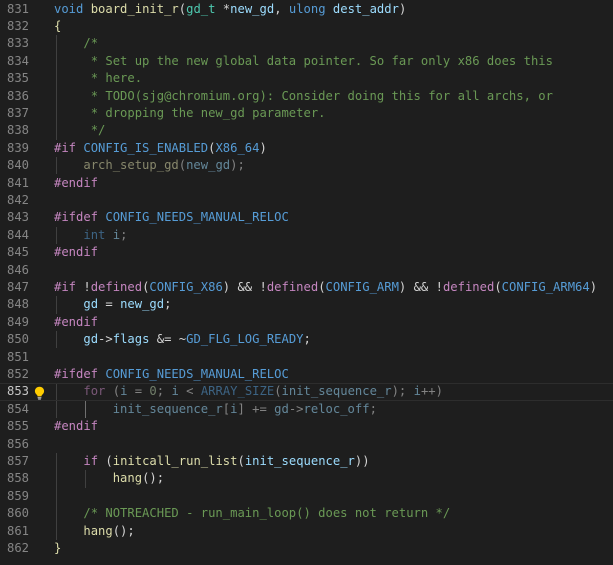  What do you see at coordinates (281, 8) in the screenshot?
I see `code-token: ,` at bounding box center [281, 8].